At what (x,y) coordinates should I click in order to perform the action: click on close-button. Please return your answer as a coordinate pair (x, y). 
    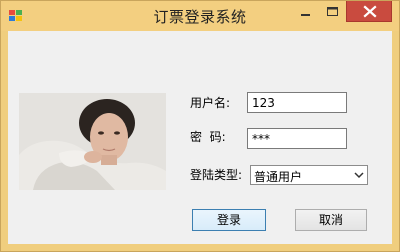
    Looking at the image, I should click on (369, 11).